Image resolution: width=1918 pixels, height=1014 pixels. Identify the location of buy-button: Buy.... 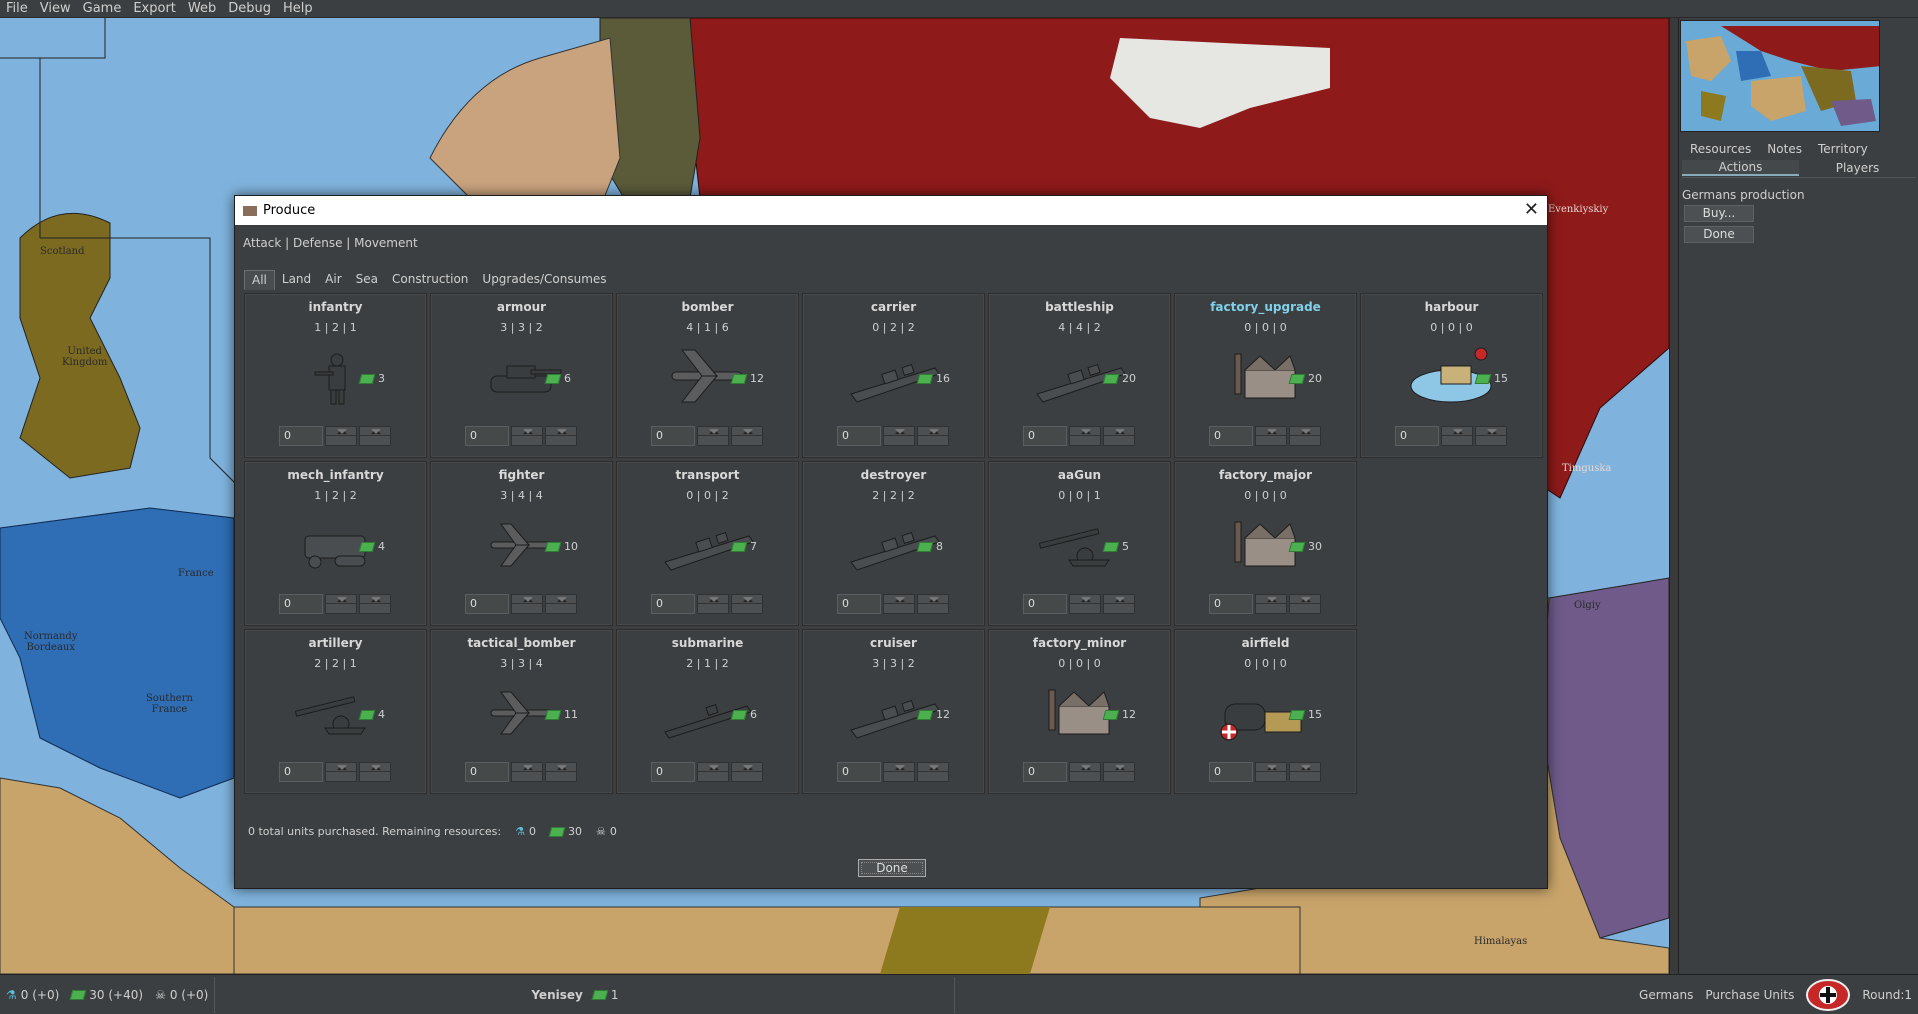
(1719, 213).